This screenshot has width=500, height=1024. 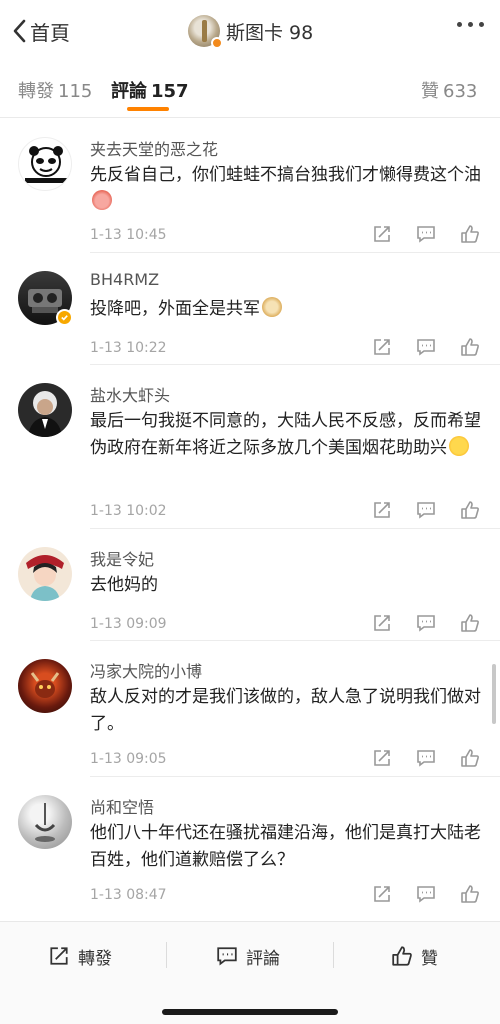 What do you see at coordinates (128, 235) in the screenshot?
I see `comment-time: 1-13 10:45` at bounding box center [128, 235].